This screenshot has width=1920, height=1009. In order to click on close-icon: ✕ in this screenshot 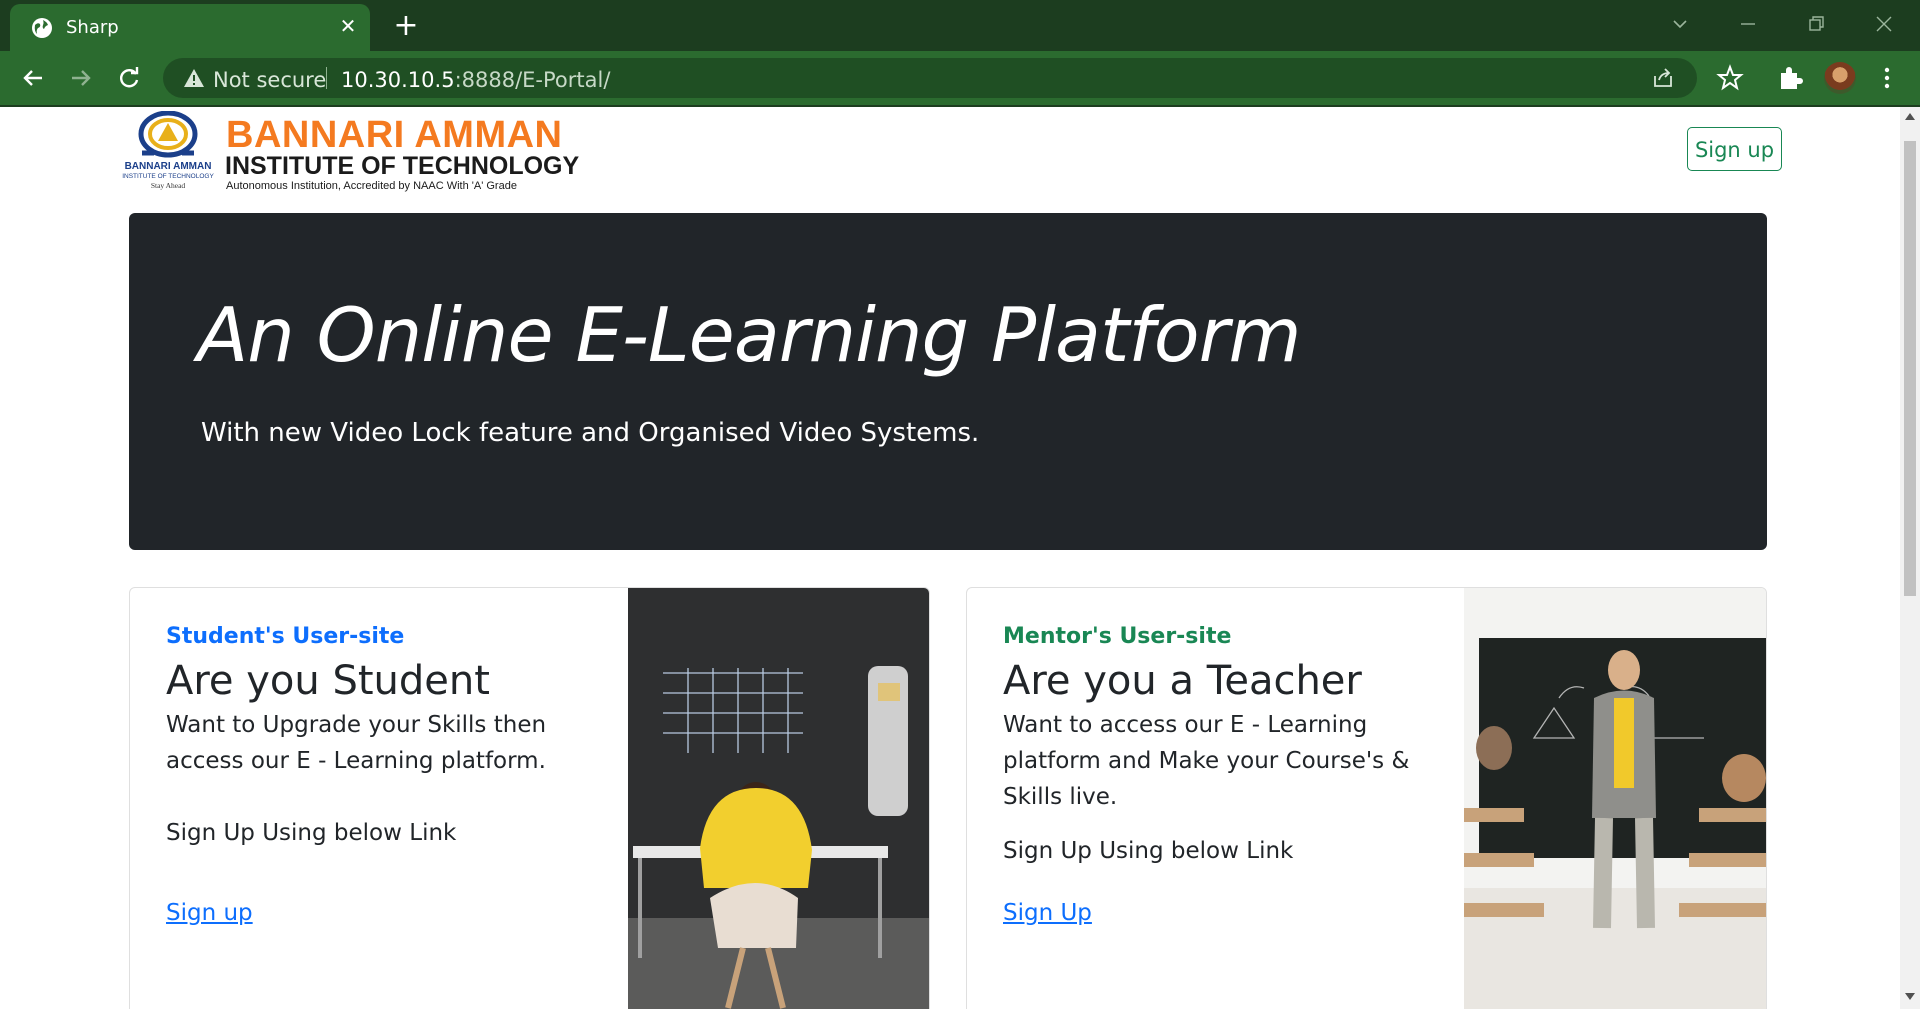, I will do `click(348, 27)`.